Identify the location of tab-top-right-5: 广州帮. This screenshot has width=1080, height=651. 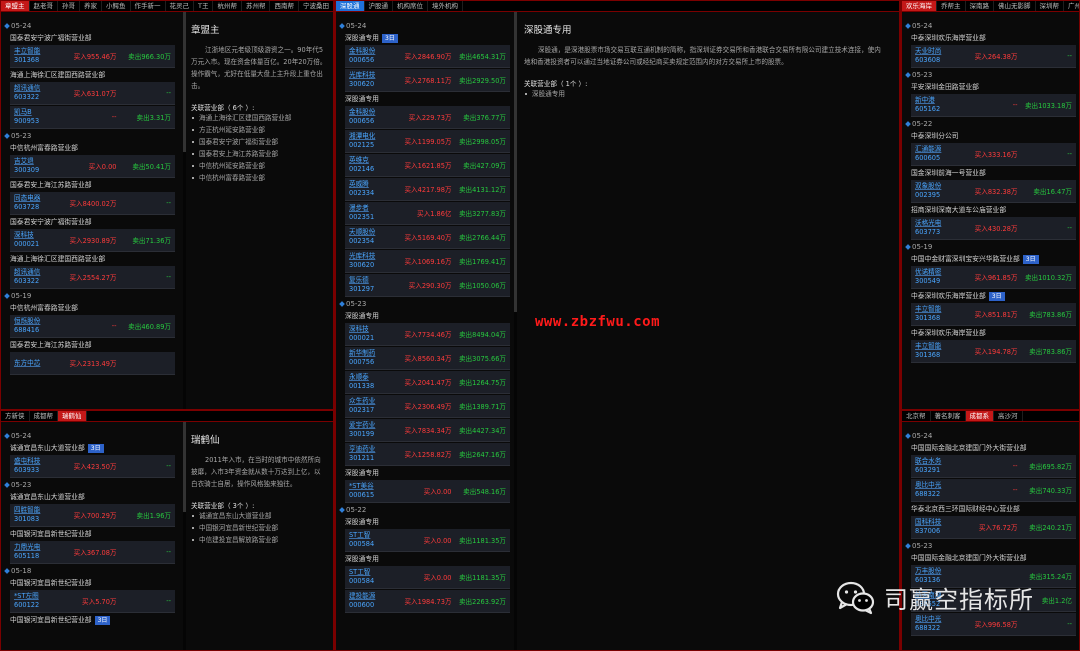
(1071, 6).